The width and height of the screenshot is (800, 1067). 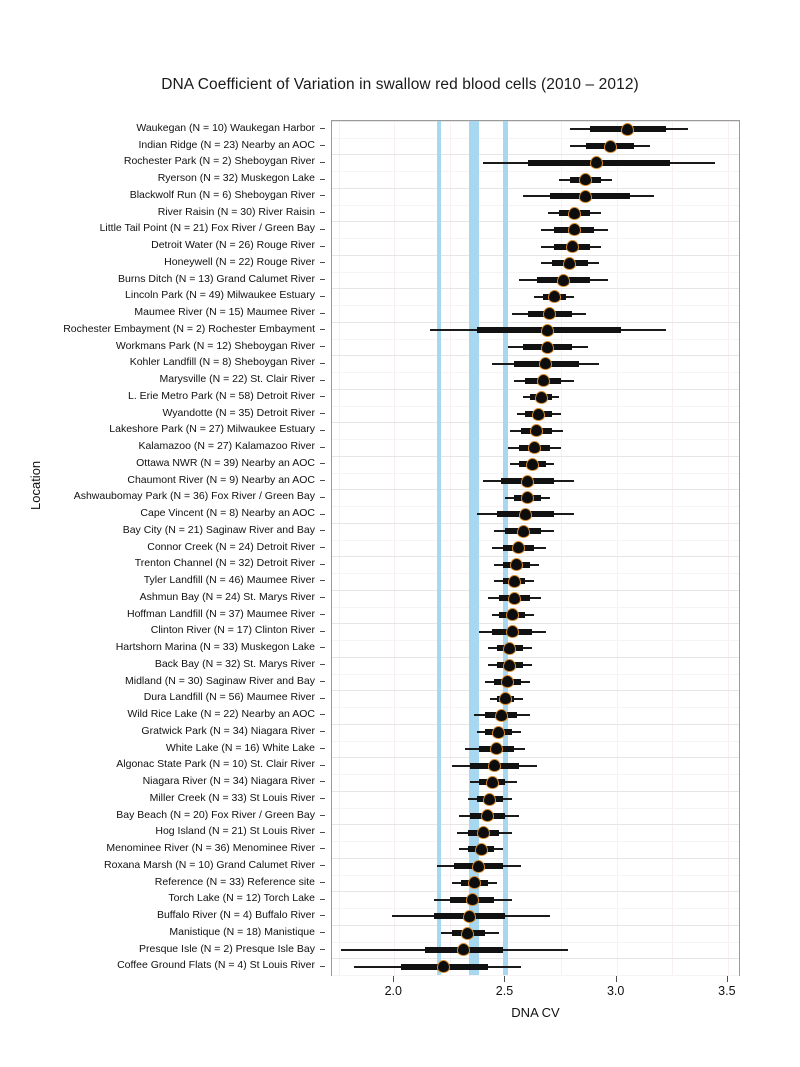 What do you see at coordinates (235, 831) in the screenshot?
I see `y-axis-tick-label: Hog Island (N = 21) St Louis River` at bounding box center [235, 831].